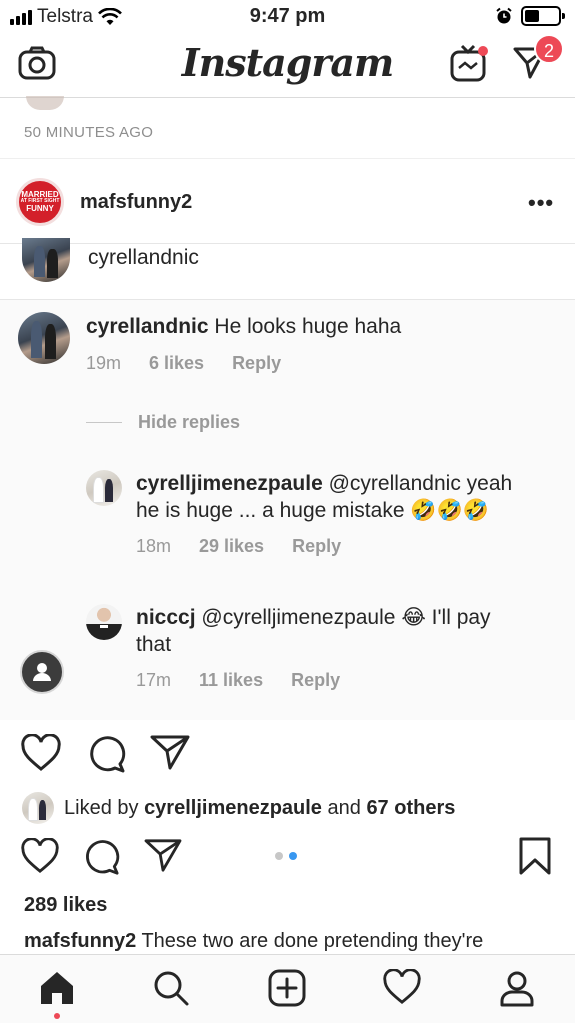  I want to click on direct-badge: 2, so click(549, 49).